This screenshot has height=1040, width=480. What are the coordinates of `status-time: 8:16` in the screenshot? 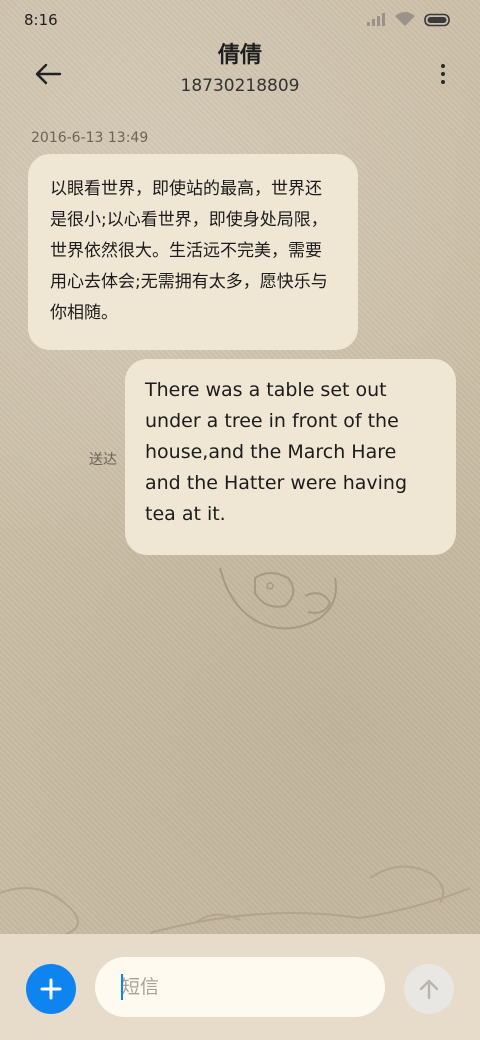 It's located at (41, 20).